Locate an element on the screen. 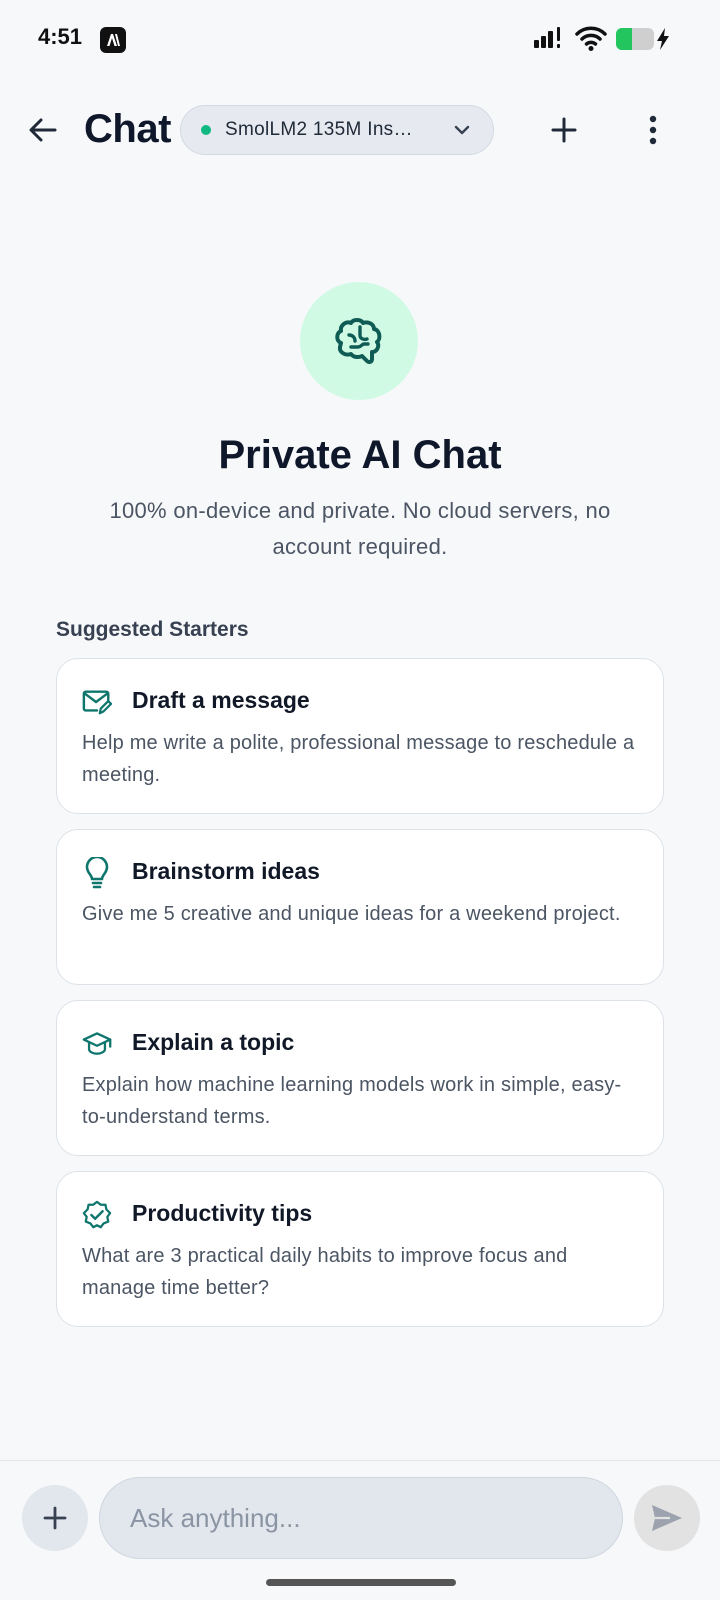  home-indicator is located at coordinates (361, 1582).